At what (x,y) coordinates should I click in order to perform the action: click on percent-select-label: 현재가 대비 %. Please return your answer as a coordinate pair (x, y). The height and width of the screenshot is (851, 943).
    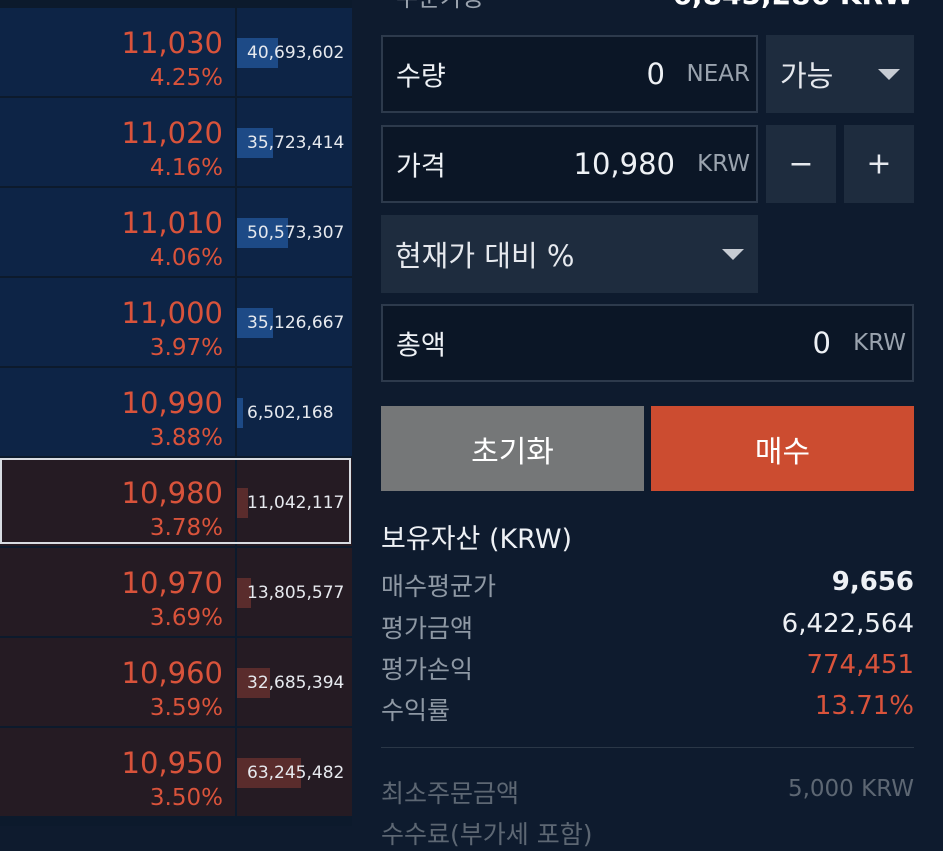
    Looking at the image, I should click on (485, 256).